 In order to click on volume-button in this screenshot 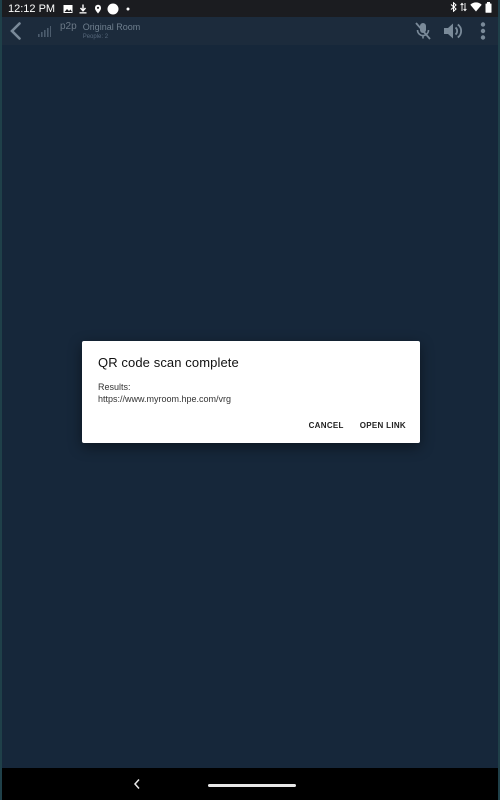, I will do `click(453, 31)`.